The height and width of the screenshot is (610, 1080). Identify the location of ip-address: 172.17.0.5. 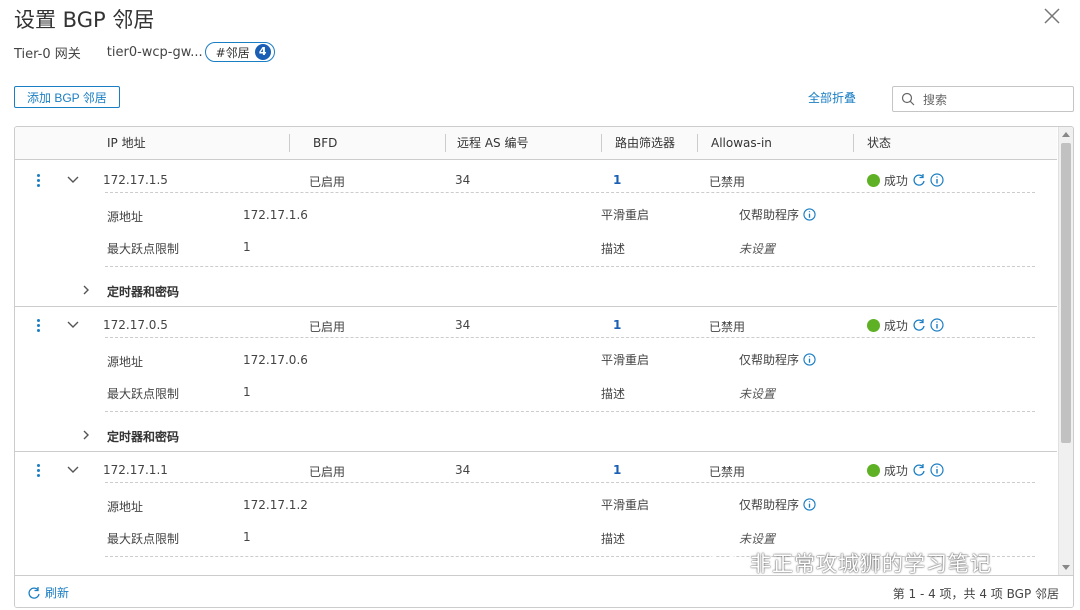
(135, 325).